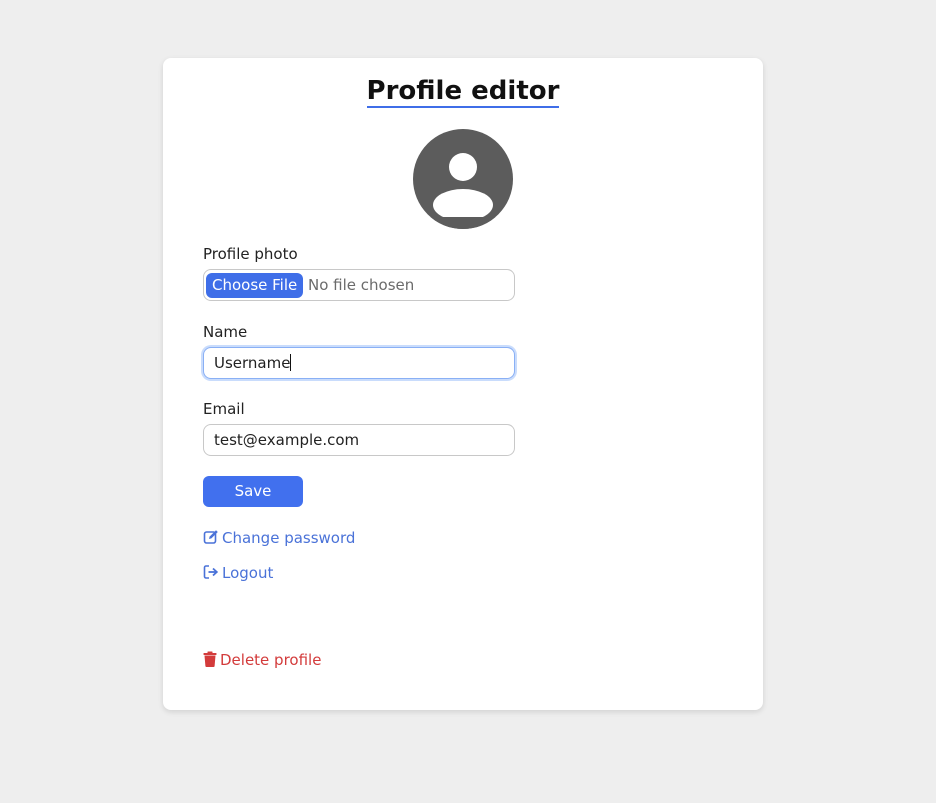 Image resolution: width=936 pixels, height=803 pixels. What do you see at coordinates (359, 363) in the screenshot?
I see `name-input: Username` at bounding box center [359, 363].